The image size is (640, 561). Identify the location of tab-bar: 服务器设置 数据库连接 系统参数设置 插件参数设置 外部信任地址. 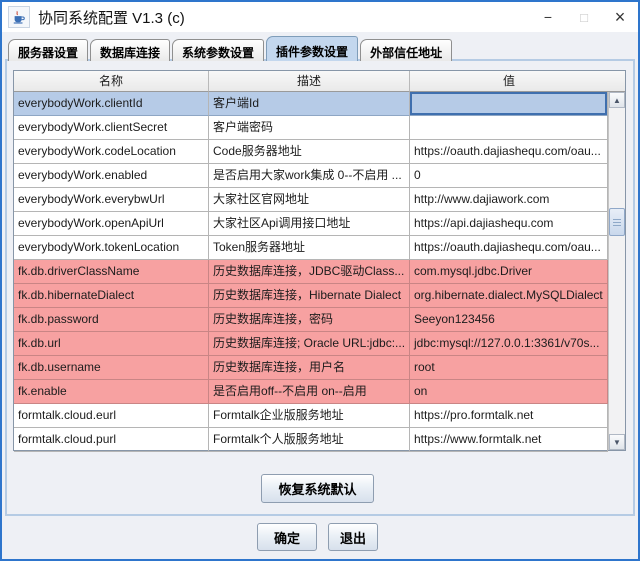
(230, 48).